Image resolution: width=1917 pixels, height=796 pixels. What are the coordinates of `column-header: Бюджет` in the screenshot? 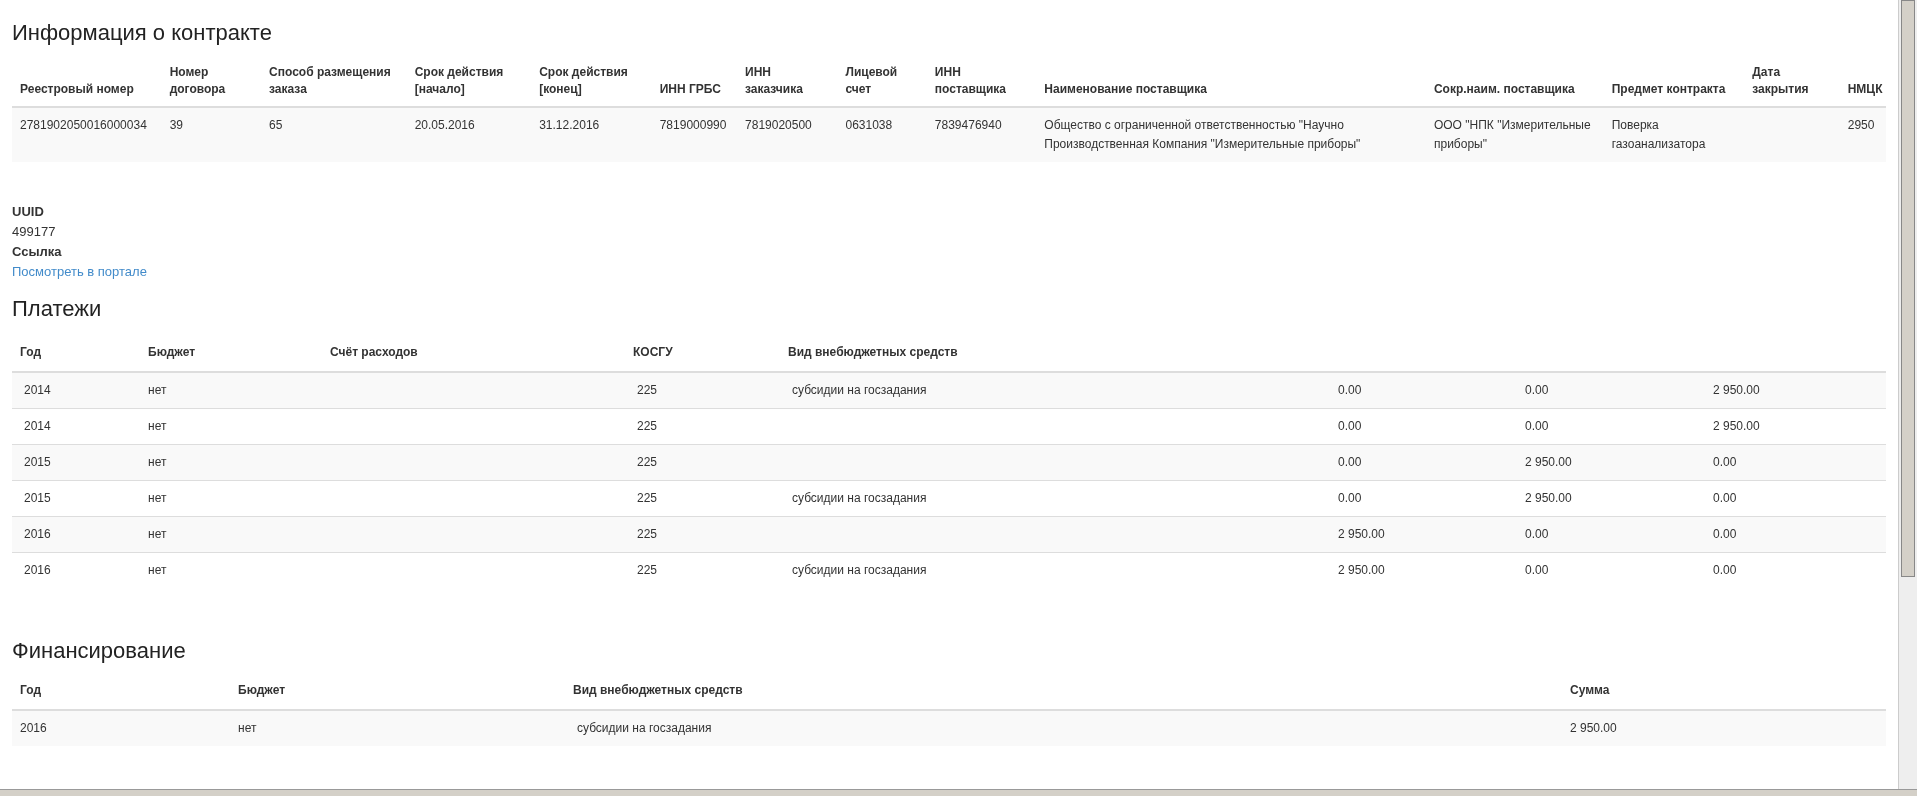 It's located at (172, 352).